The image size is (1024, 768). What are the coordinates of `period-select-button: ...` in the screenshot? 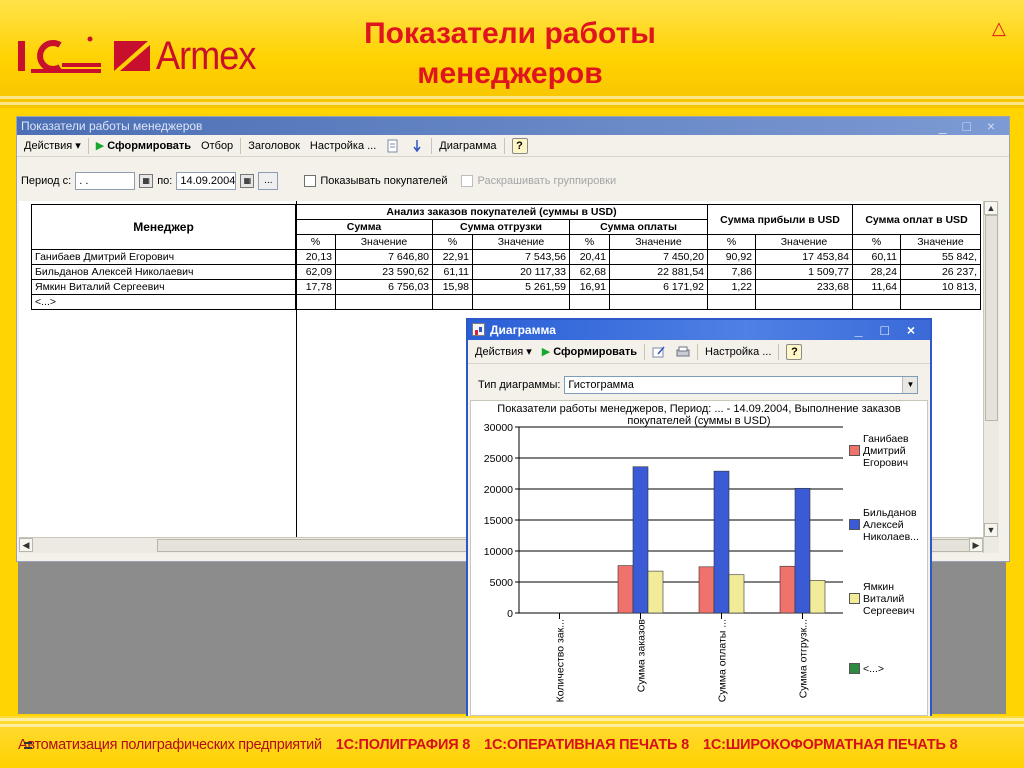 It's located at (268, 181).